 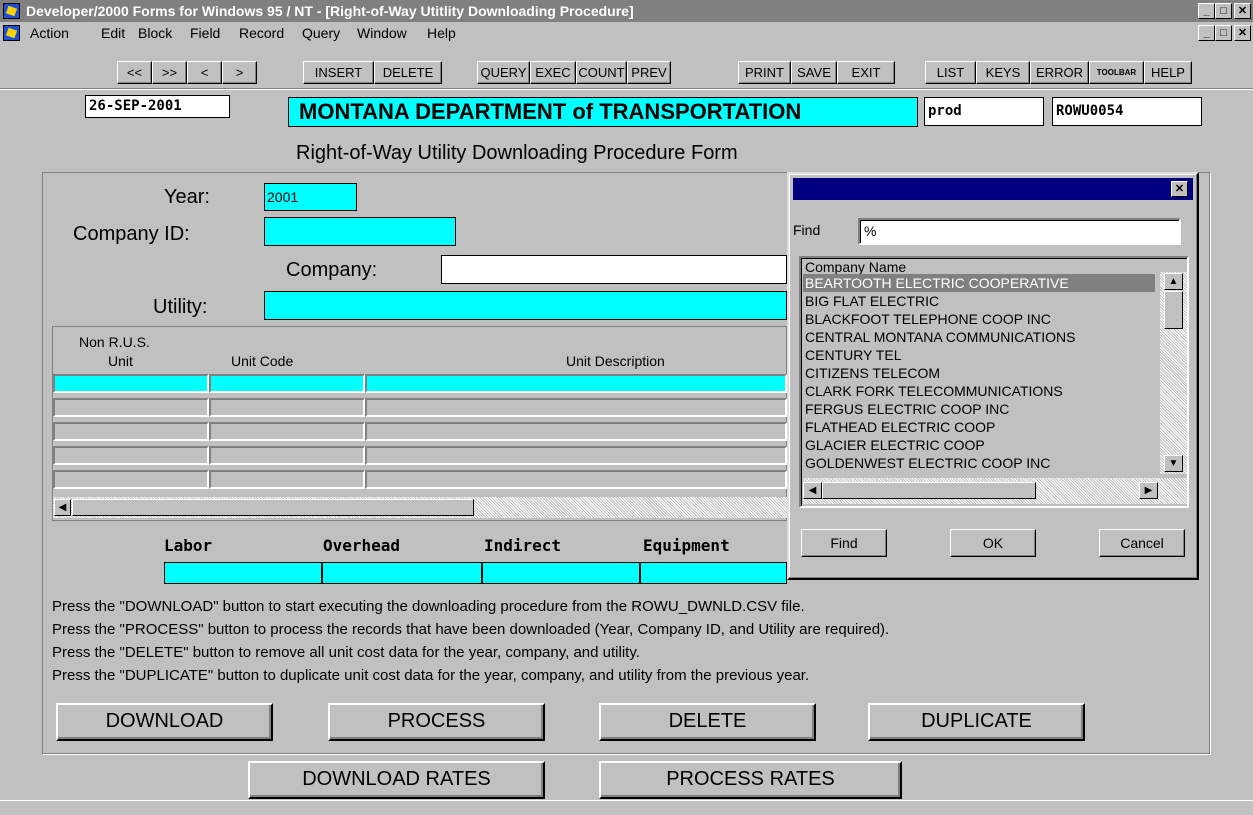 I want to click on menu-field: Field, so click(x=205, y=33).